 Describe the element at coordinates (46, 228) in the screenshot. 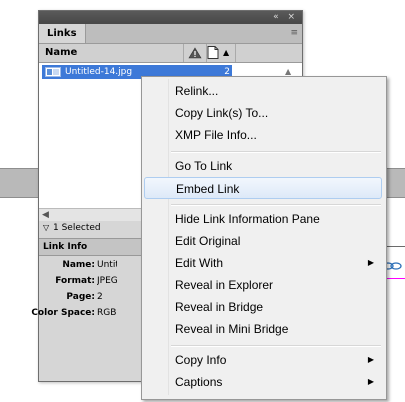

I see `disclosure-triangle-icon: ▽` at that location.